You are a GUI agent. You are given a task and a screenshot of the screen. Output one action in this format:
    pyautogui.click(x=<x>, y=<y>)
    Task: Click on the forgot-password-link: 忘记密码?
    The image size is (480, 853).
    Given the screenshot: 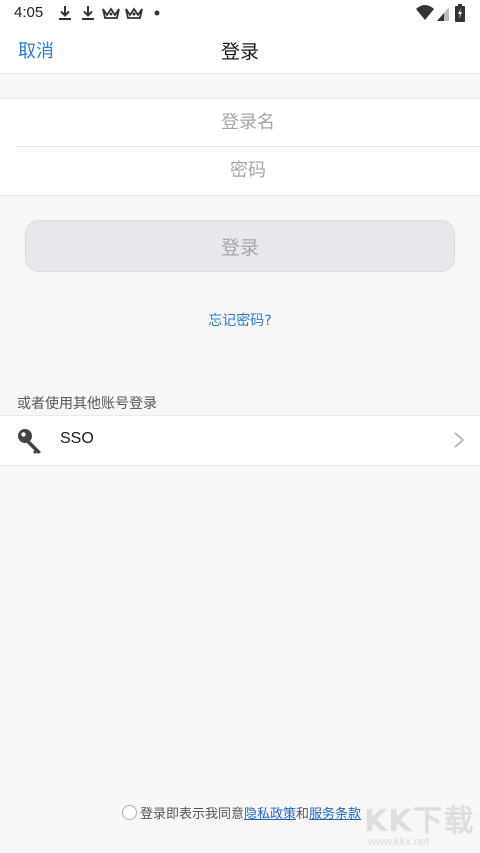 What is the action you would take?
    pyautogui.click(x=240, y=320)
    